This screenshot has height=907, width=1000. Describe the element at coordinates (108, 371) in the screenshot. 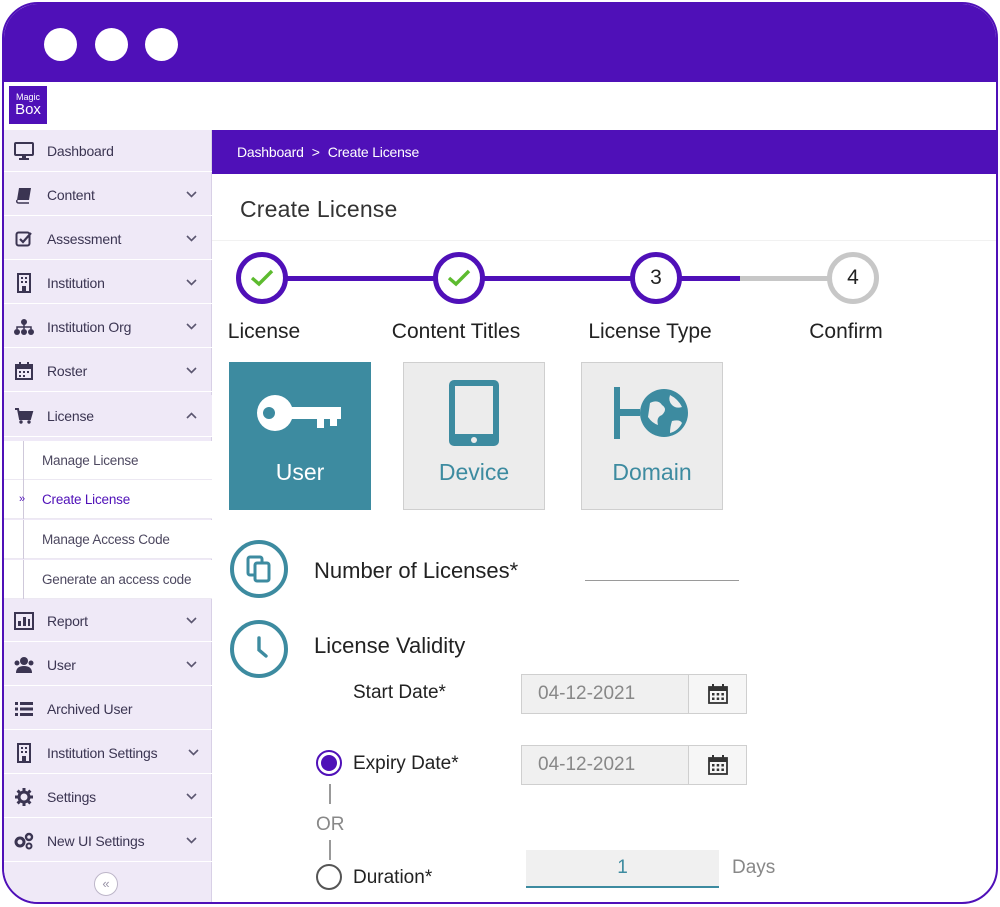

I see `sidebar-item-roster: Roster` at that location.